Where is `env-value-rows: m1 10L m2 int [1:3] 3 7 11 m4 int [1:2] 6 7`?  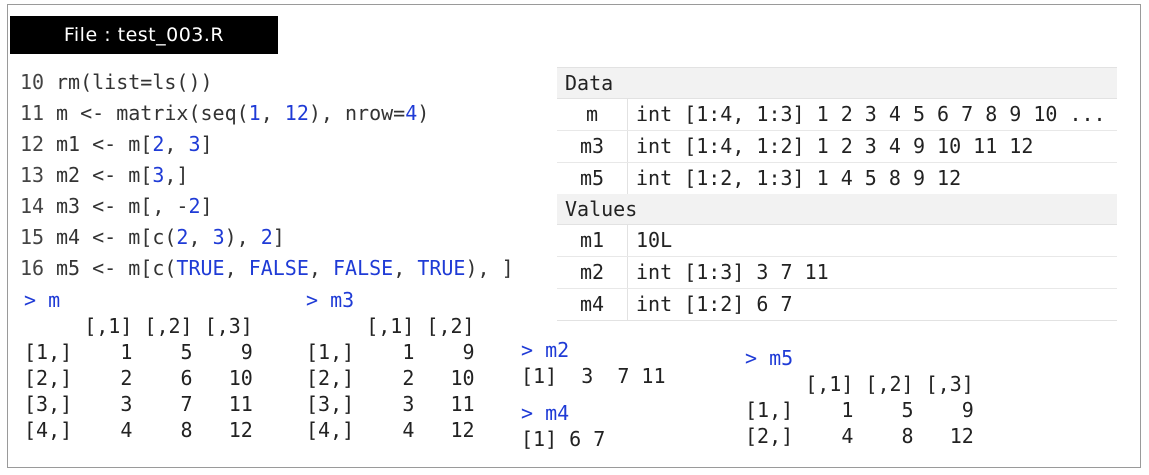 env-value-rows: m1 10L m2 int [1:3] 3 7 11 m4 int [1:2] 6 7 is located at coordinates (837, 272).